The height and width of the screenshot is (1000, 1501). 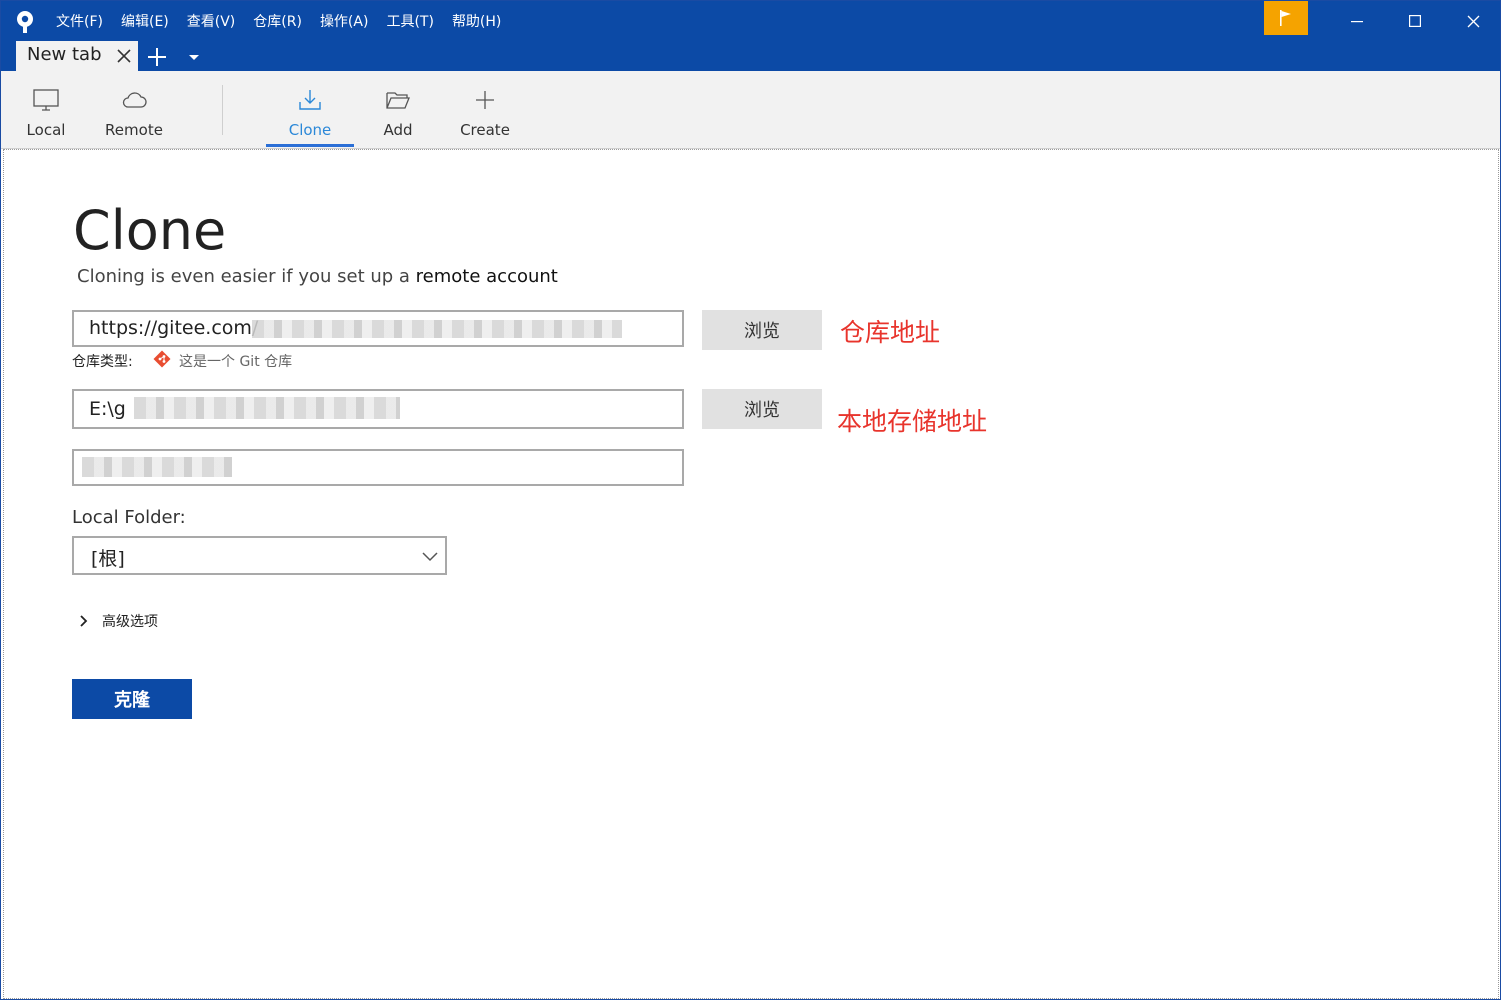 What do you see at coordinates (430, 557) in the screenshot?
I see `chevron-down-icon` at bounding box center [430, 557].